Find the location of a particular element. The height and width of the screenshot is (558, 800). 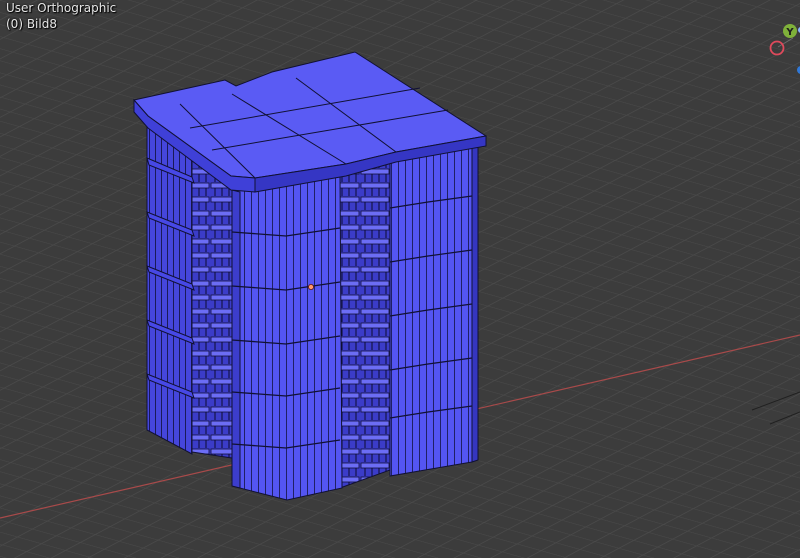

gizmo-y-label: Y is located at coordinates (789, 32).